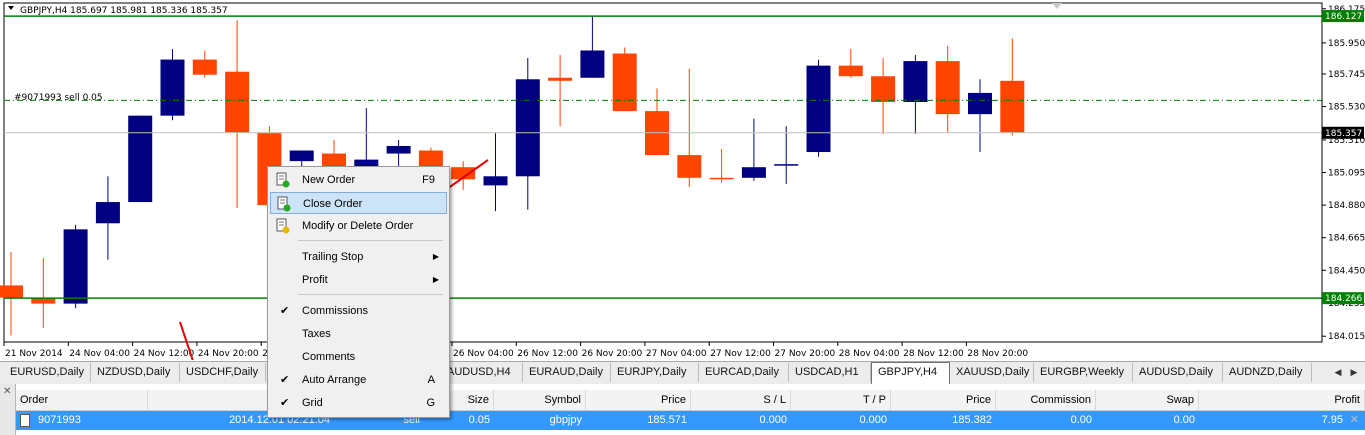  What do you see at coordinates (741, 400) in the screenshot?
I see `column-header: S / L` at bounding box center [741, 400].